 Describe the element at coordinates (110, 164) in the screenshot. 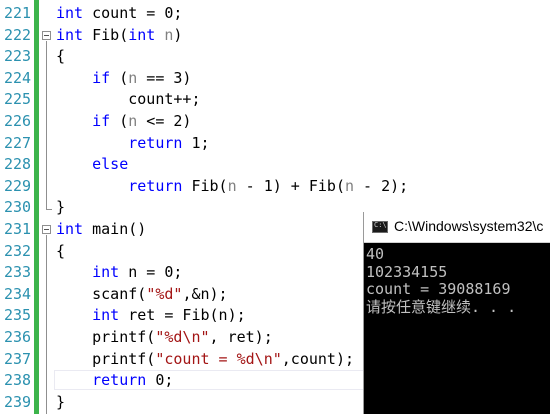

I see `code-token: else` at that location.